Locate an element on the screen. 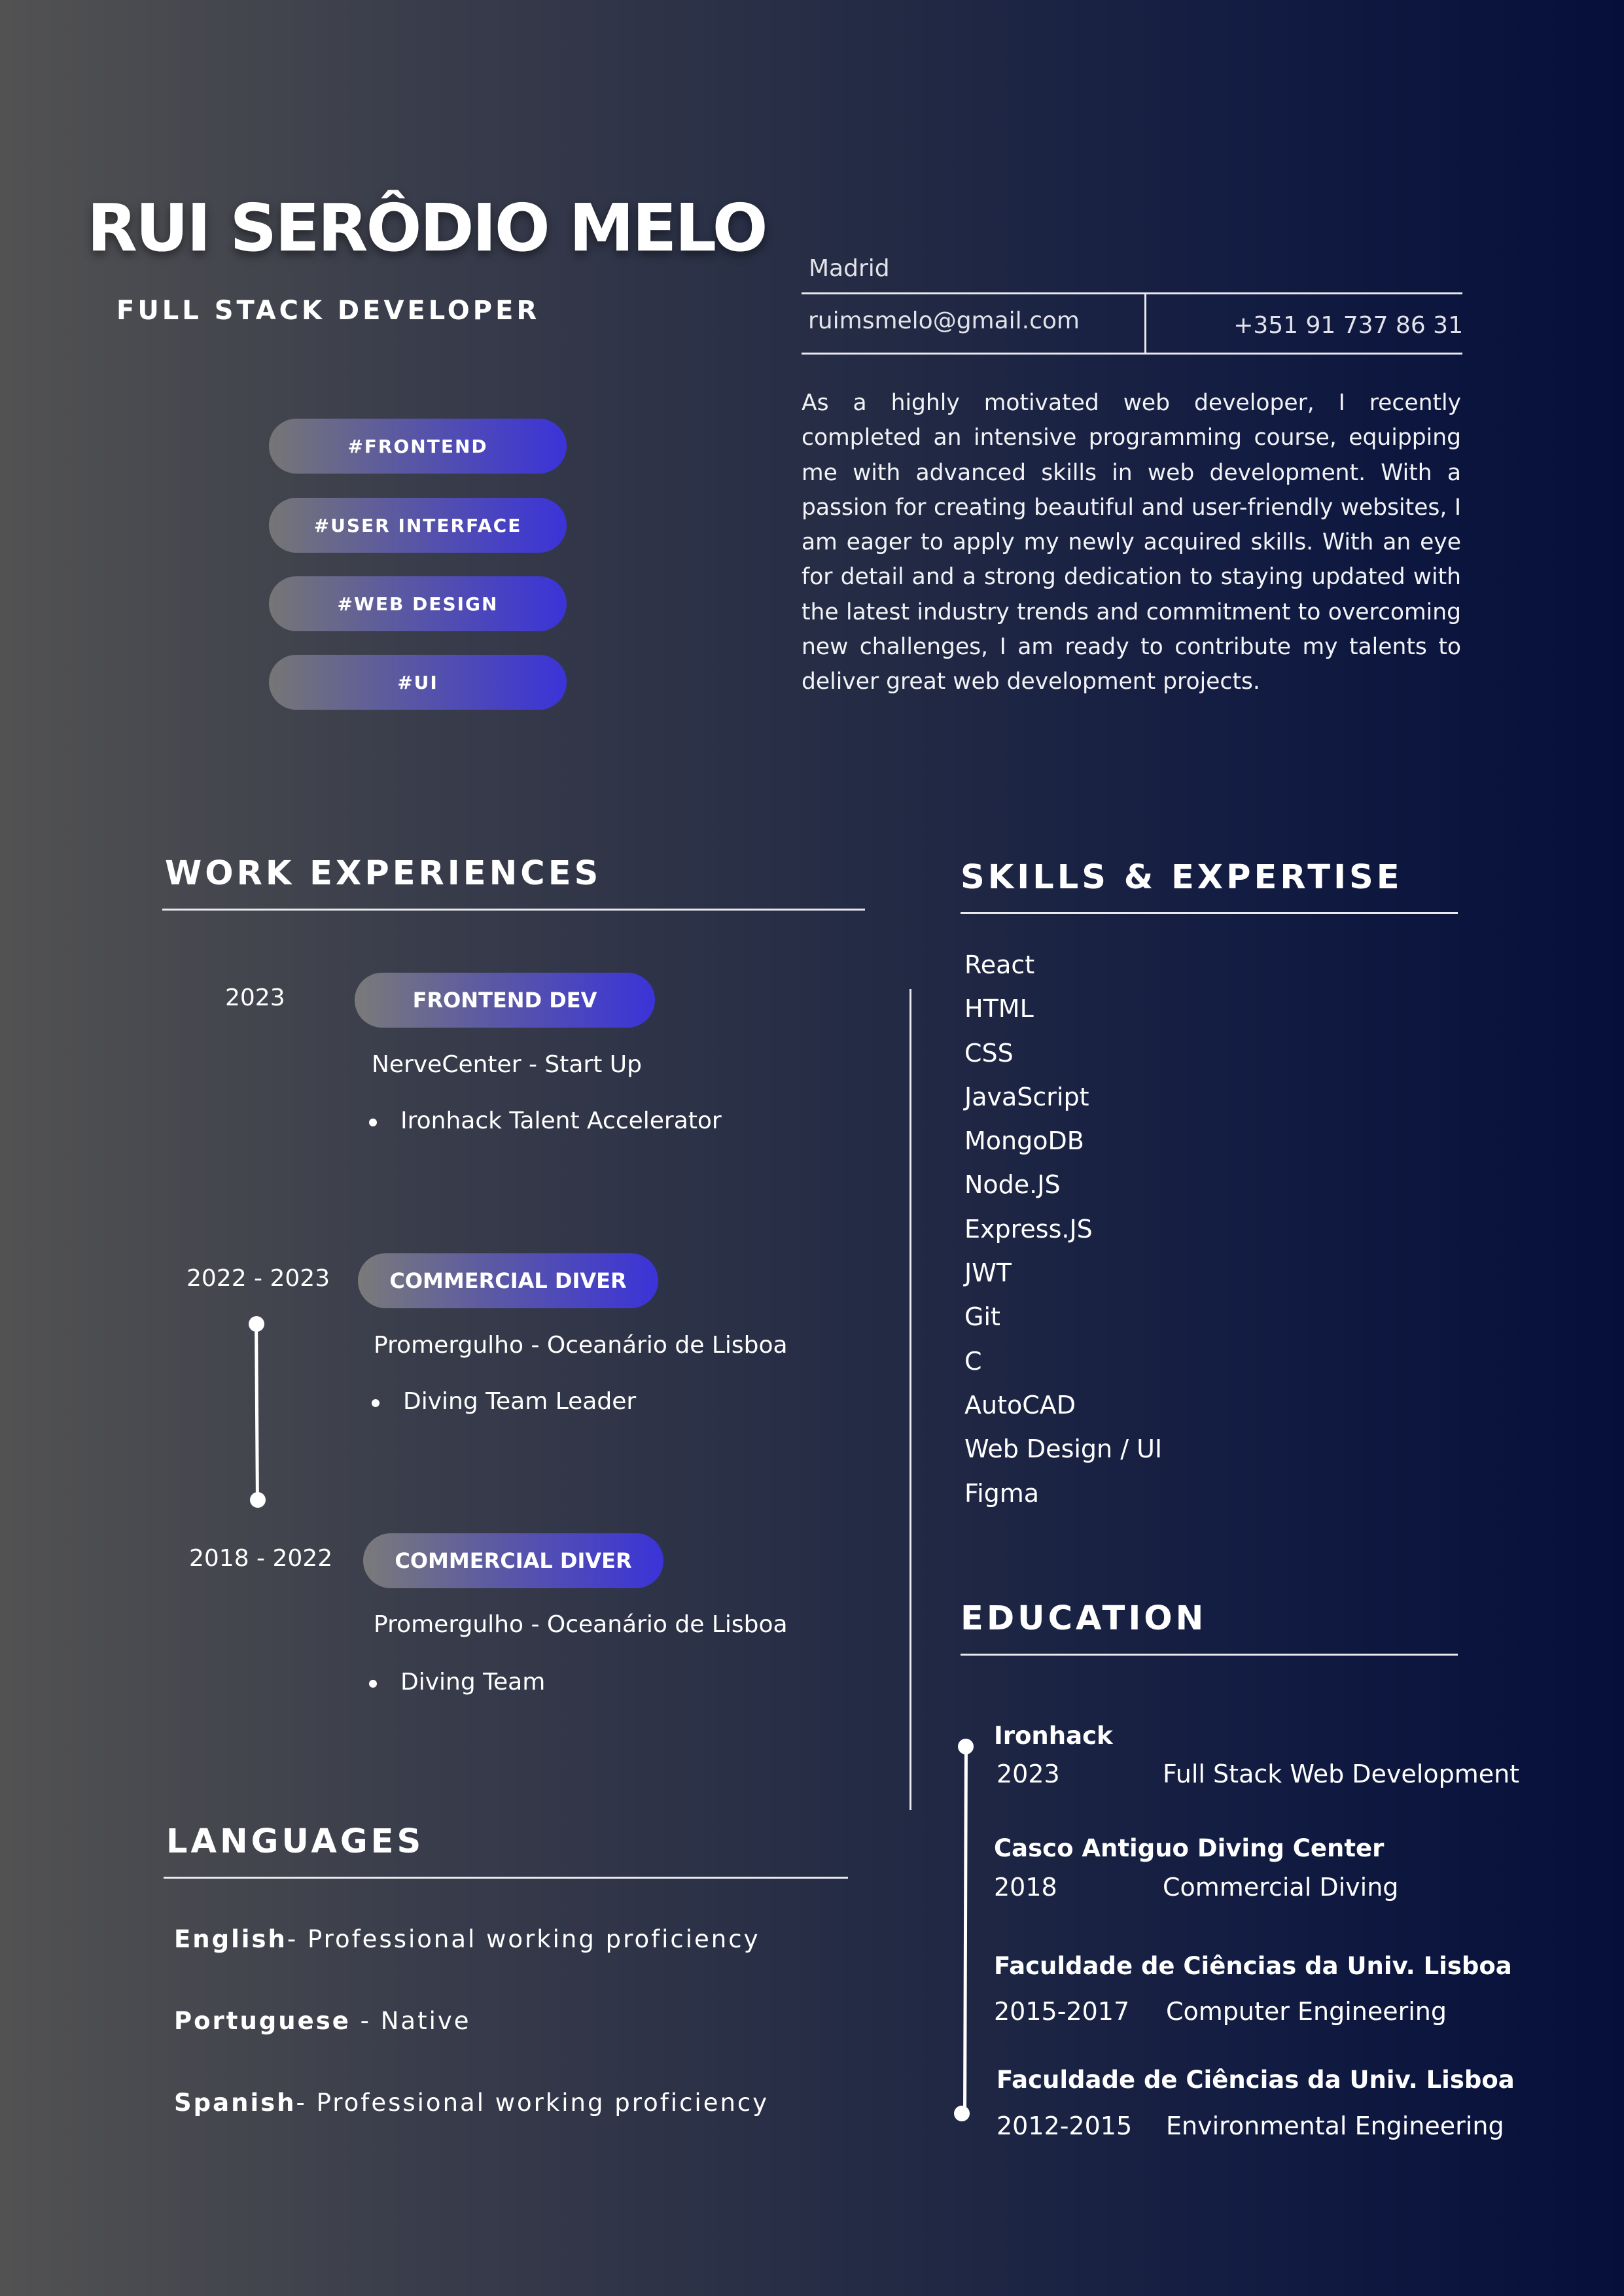 This screenshot has width=1624, height=2296. section-title-education: EDUCATION is located at coordinates (1084, 1618).